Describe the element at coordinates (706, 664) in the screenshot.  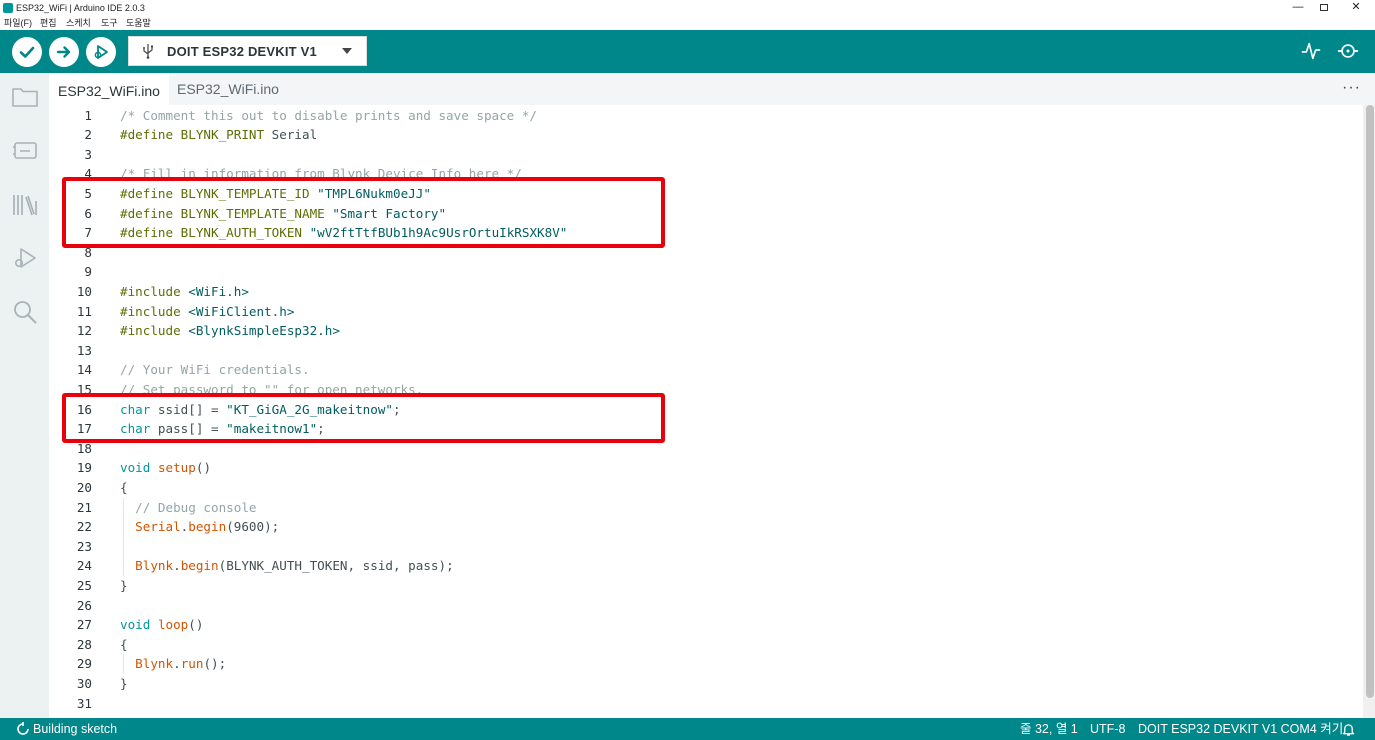
I see `code-line: 29 Blynk.run();` at that location.